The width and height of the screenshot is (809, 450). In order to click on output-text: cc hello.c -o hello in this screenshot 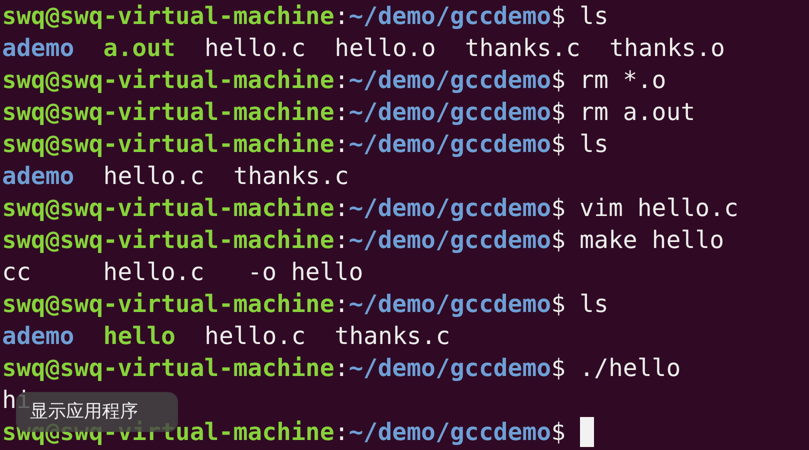, I will do `click(183, 272)`.